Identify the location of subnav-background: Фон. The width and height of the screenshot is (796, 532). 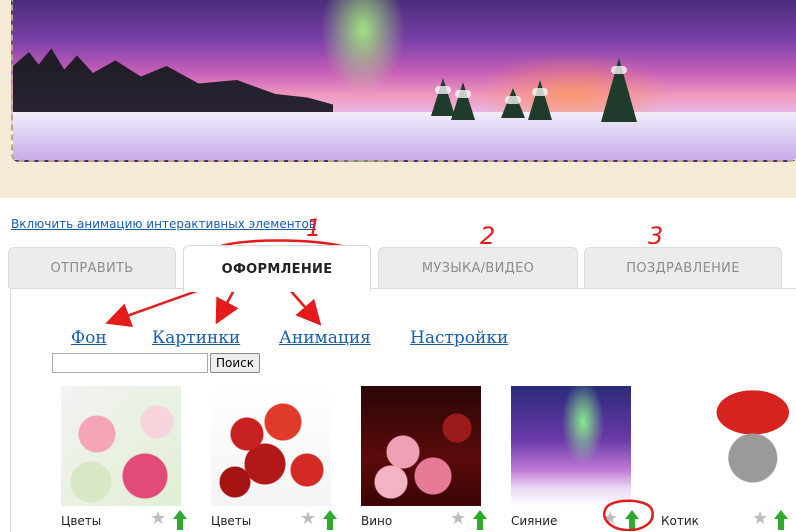
(89, 338).